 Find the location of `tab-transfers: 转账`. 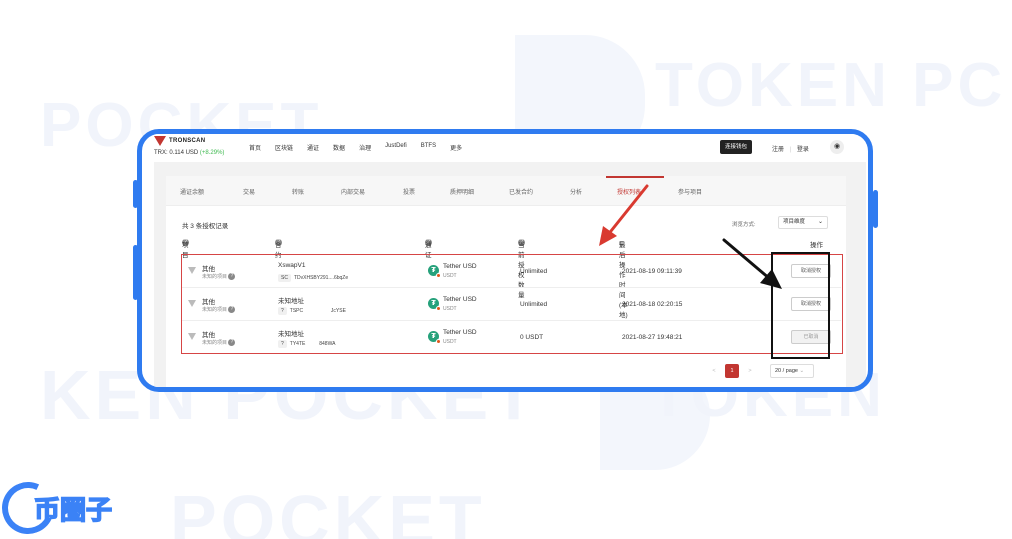

tab-transfers: 转账 is located at coordinates (298, 191).